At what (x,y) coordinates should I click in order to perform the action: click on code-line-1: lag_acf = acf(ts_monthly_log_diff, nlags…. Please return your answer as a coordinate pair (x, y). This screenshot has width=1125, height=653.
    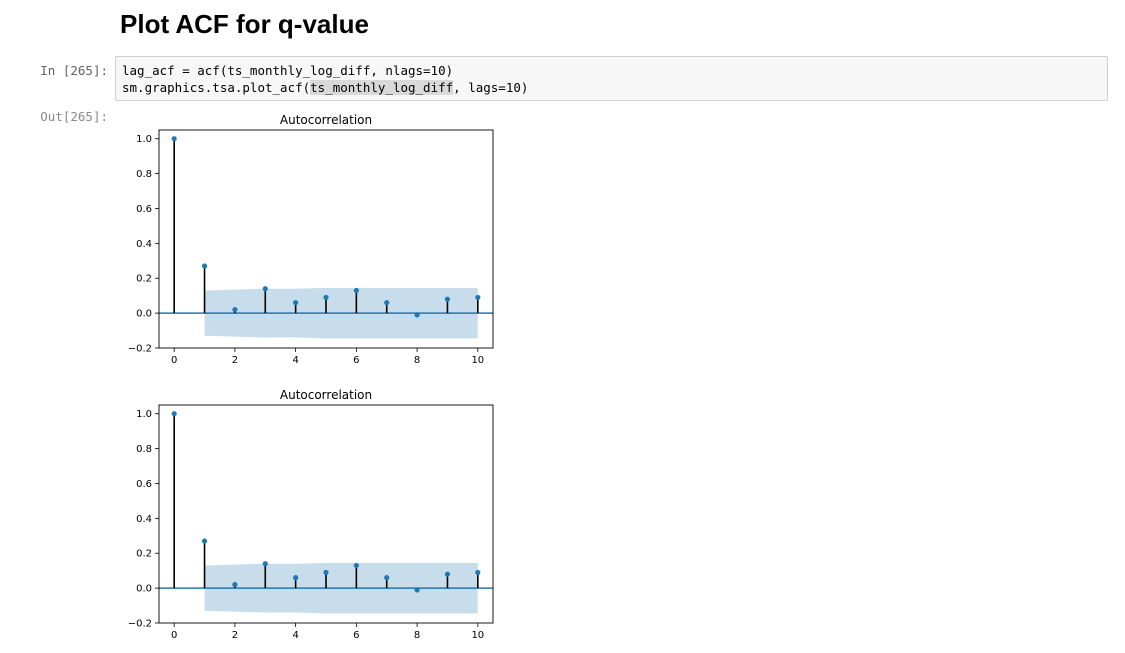
    Looking at the image, I should click on (288, 70).